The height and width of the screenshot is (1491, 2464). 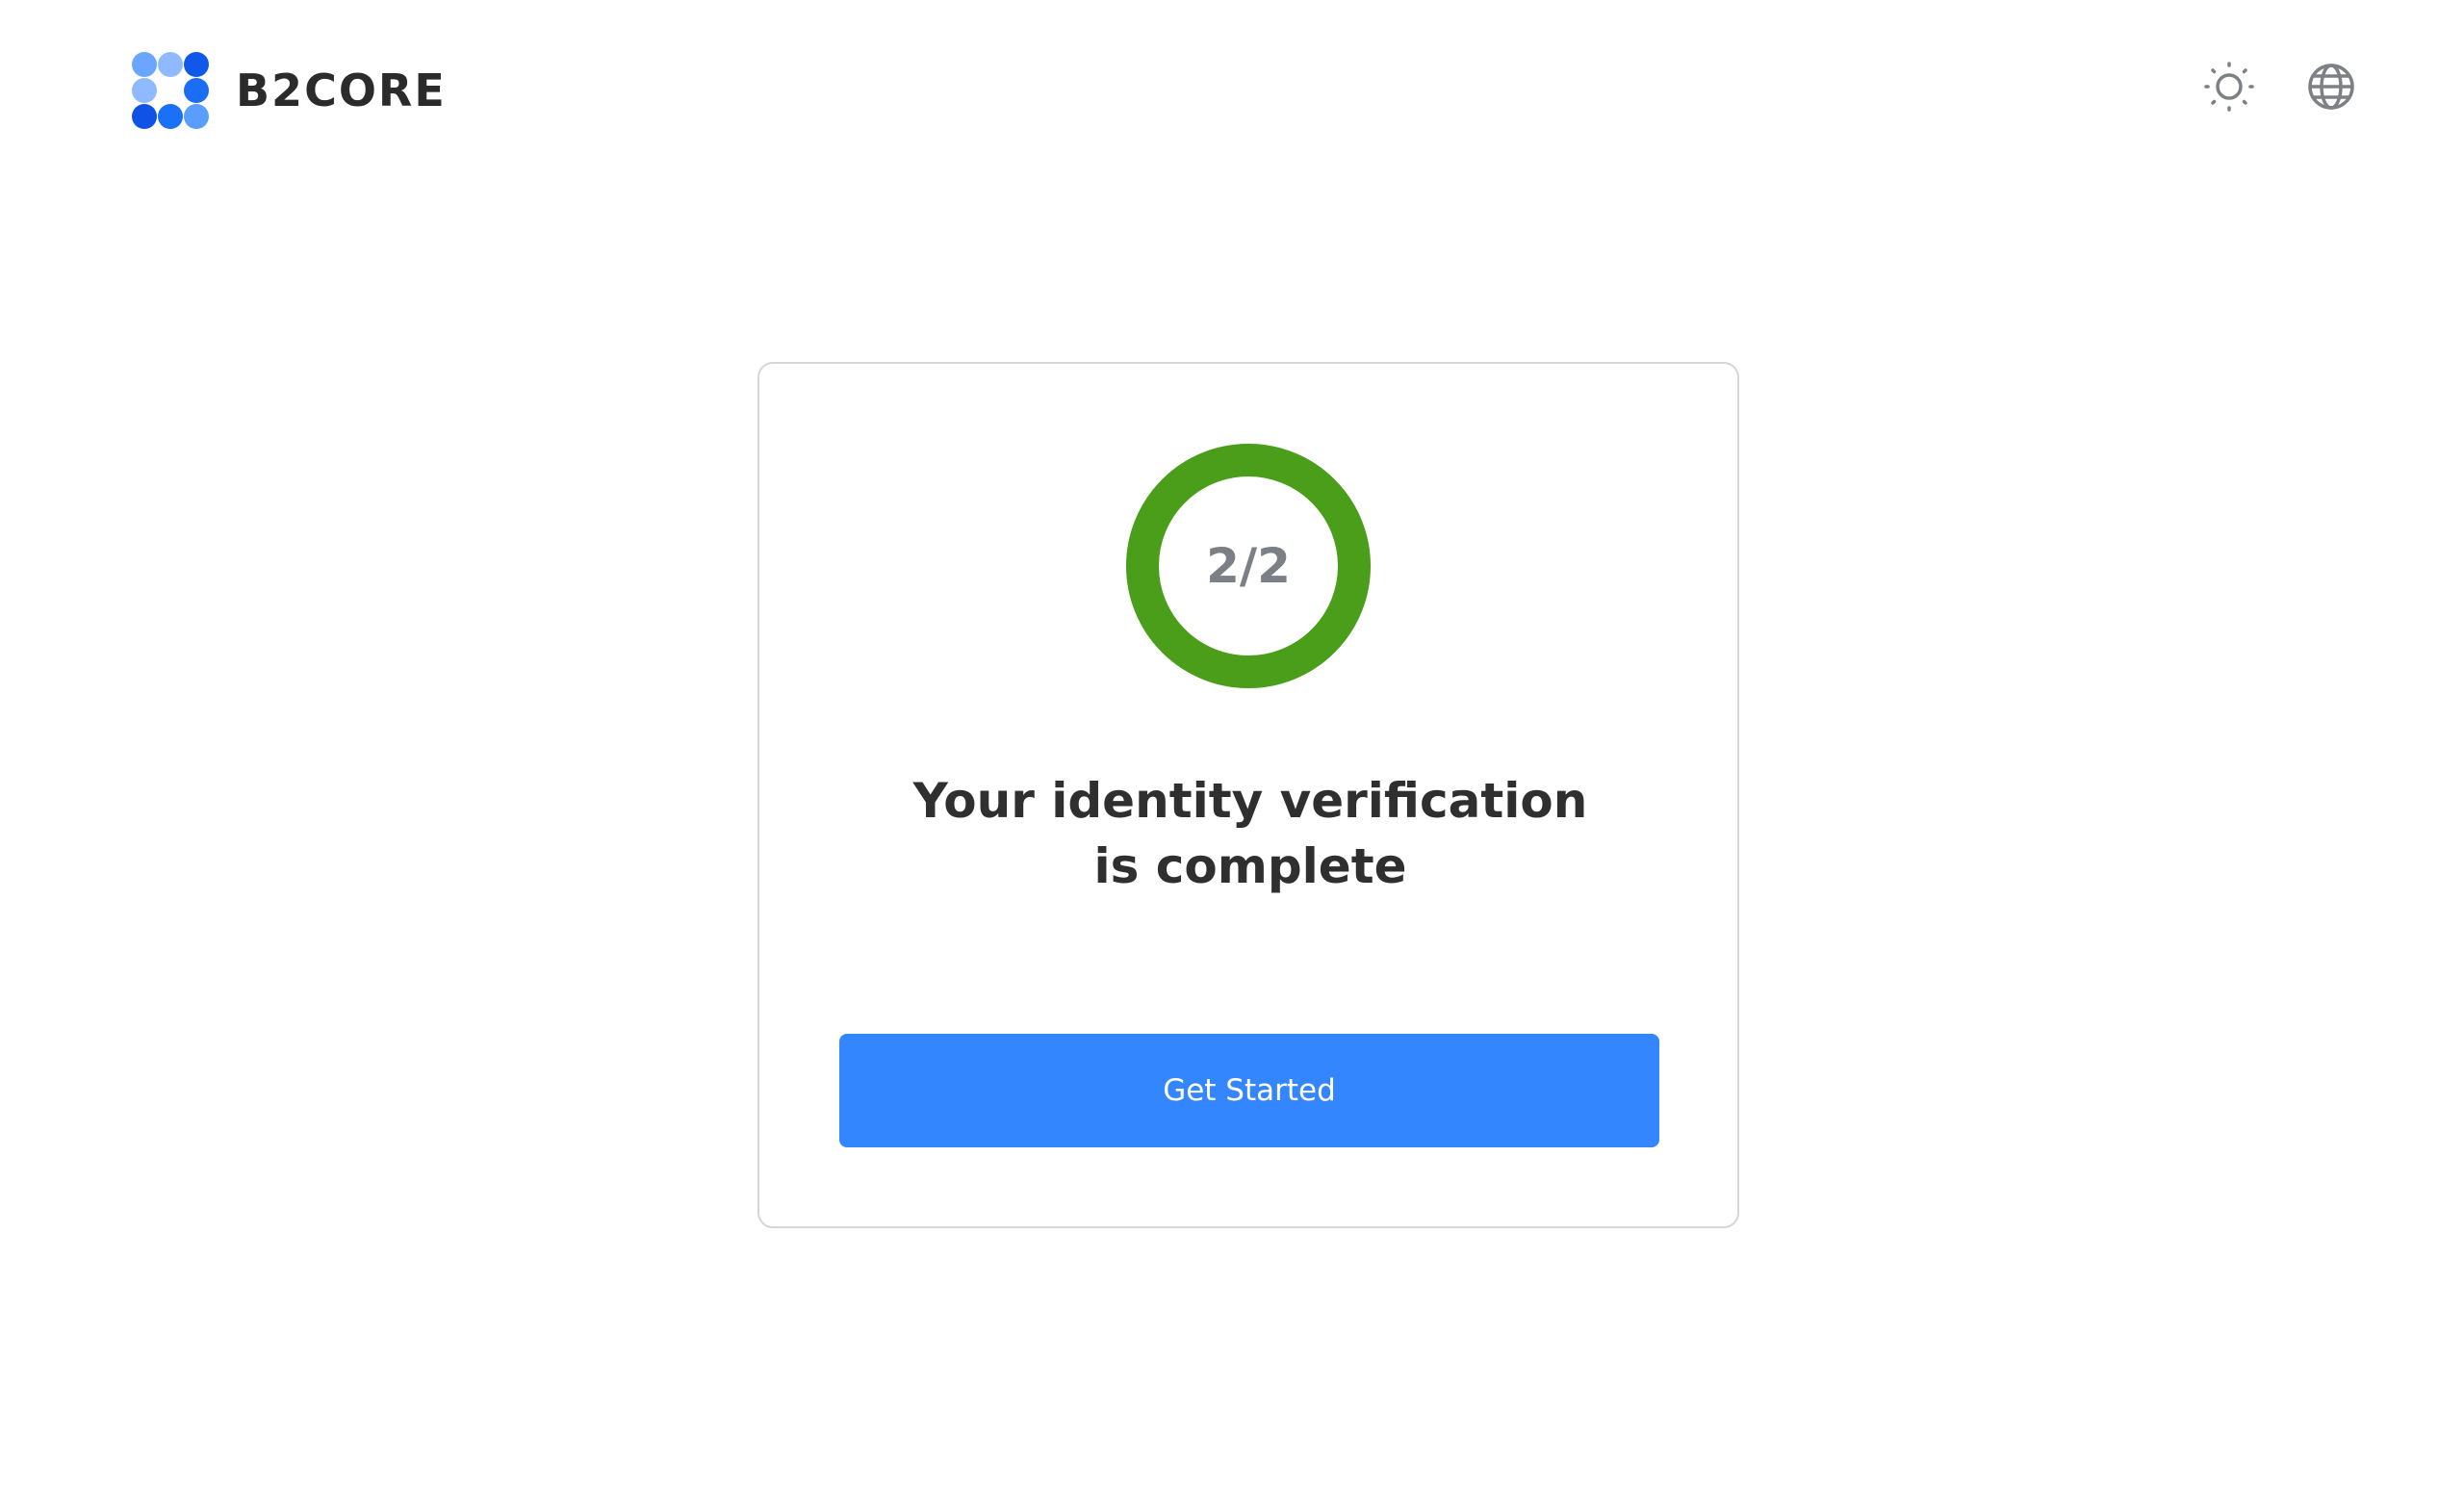 I want to click on globe-icon, so click(x=2331, y=87).